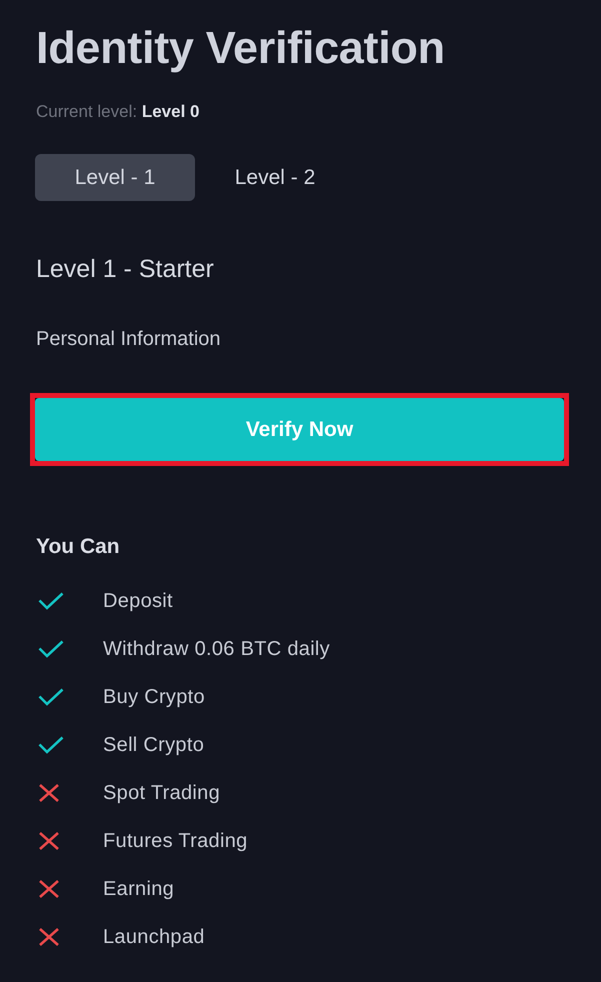 This screenshot has height=982, width=601. What do you see at coordinates (117, 112) in the screenshot?
I see `current-level-text: Current level: Level 0` at bounding box center [117, 112].